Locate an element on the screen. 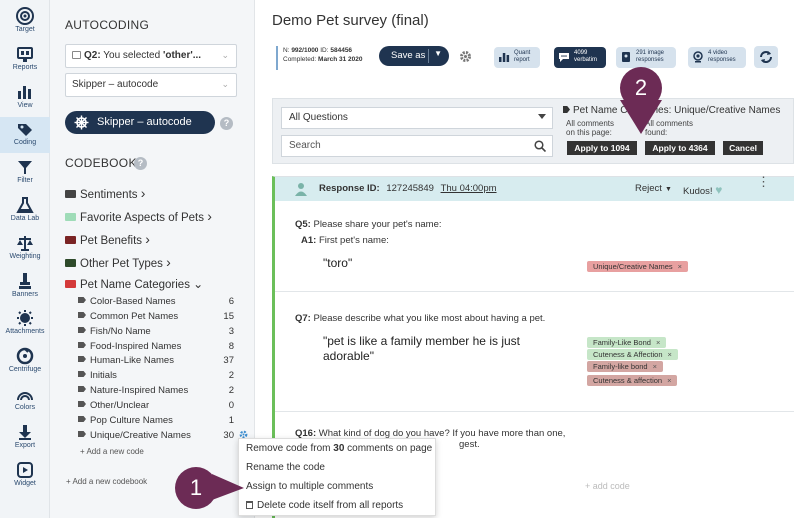 This screenshot has width=800, height=518. code-item: Pop Culture Names 1 is located at coordinates (158, 420).